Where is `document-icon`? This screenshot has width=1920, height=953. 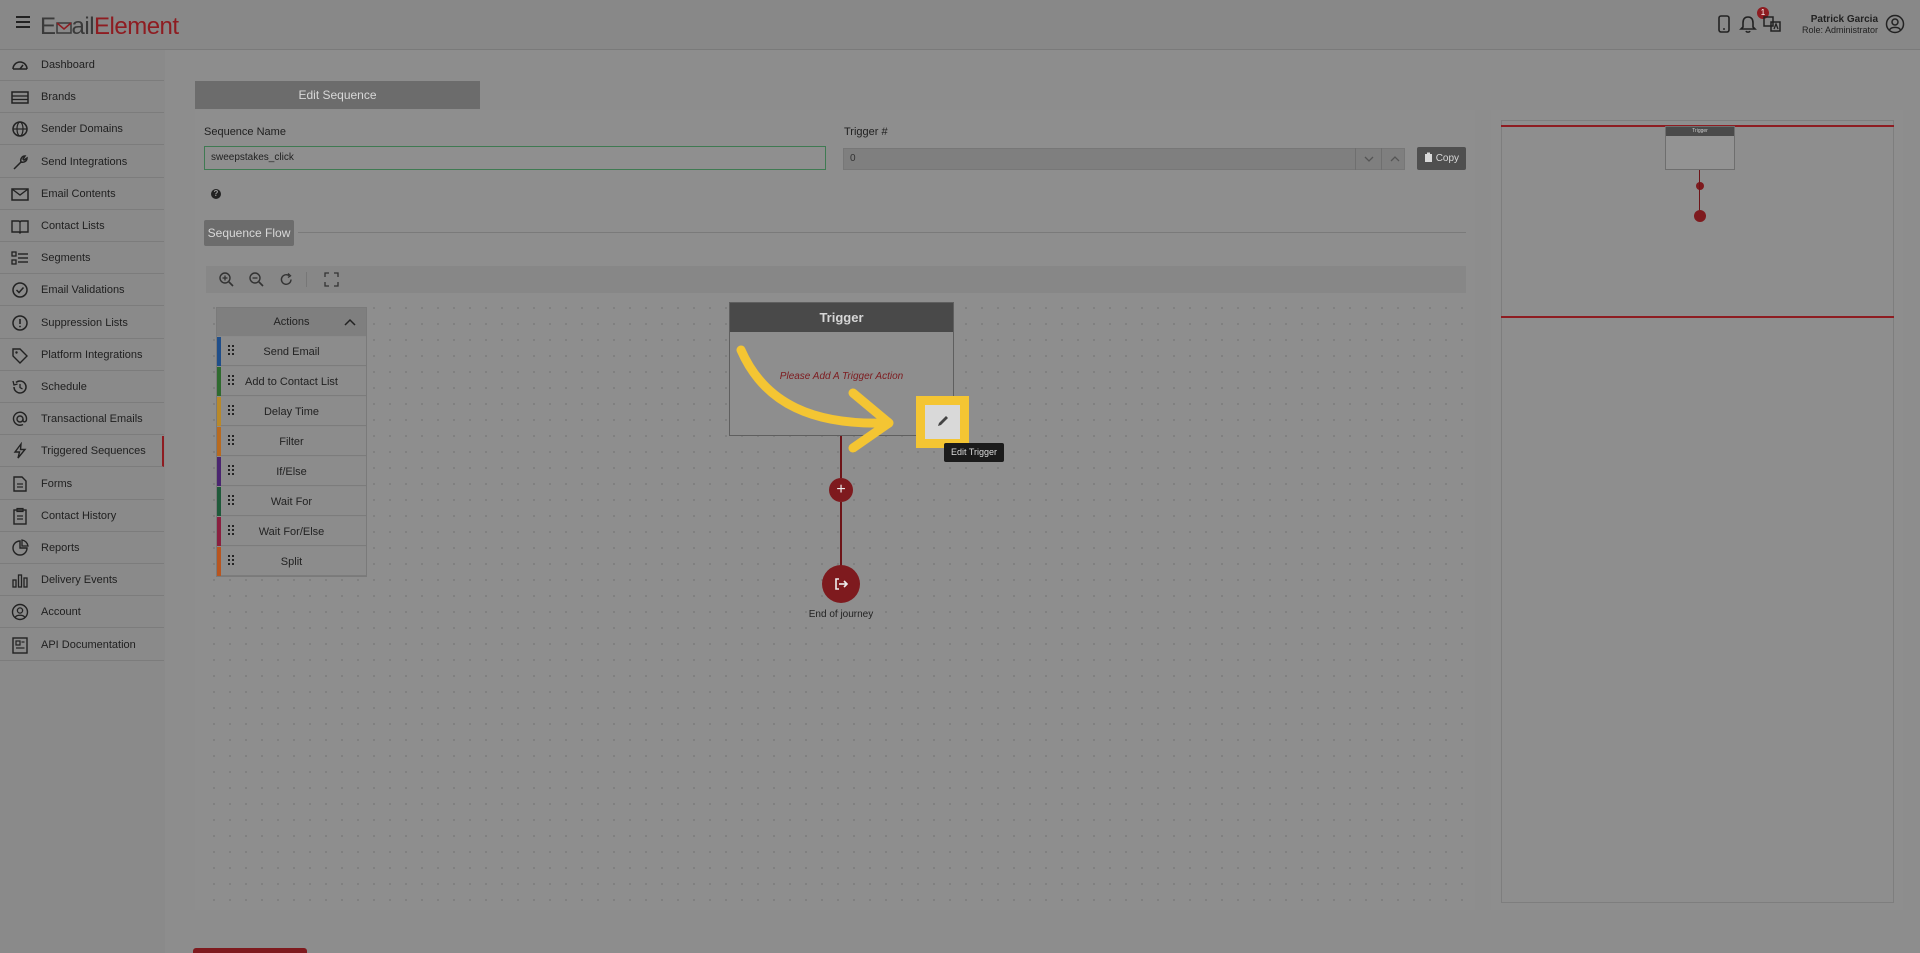 document-icon is located at coordinates (20, 645).